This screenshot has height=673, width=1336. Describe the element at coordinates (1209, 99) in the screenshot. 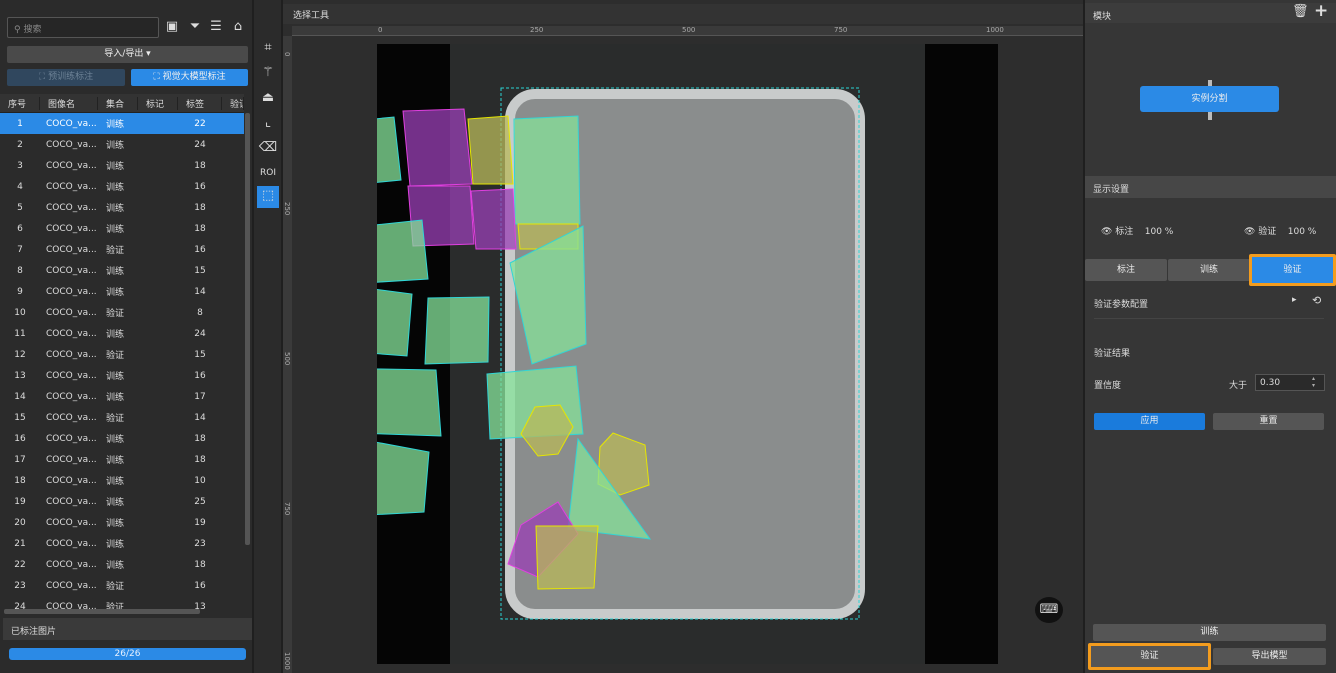

I see `instance-segmentation-node: 实例分割` at that location.